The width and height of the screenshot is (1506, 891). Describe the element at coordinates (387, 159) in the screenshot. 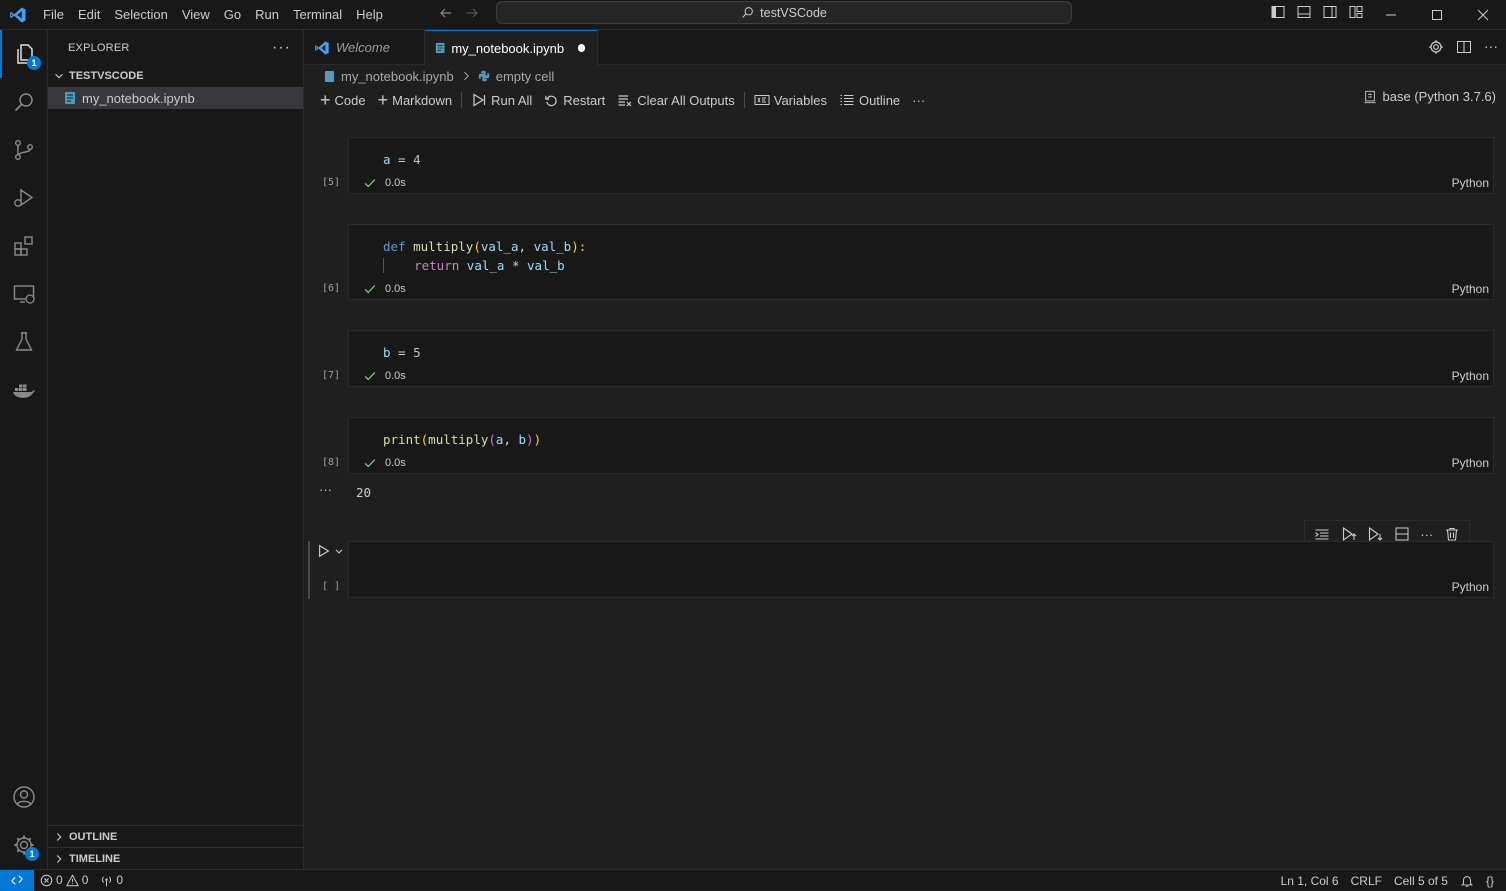

I see `code-token: a` at that location.